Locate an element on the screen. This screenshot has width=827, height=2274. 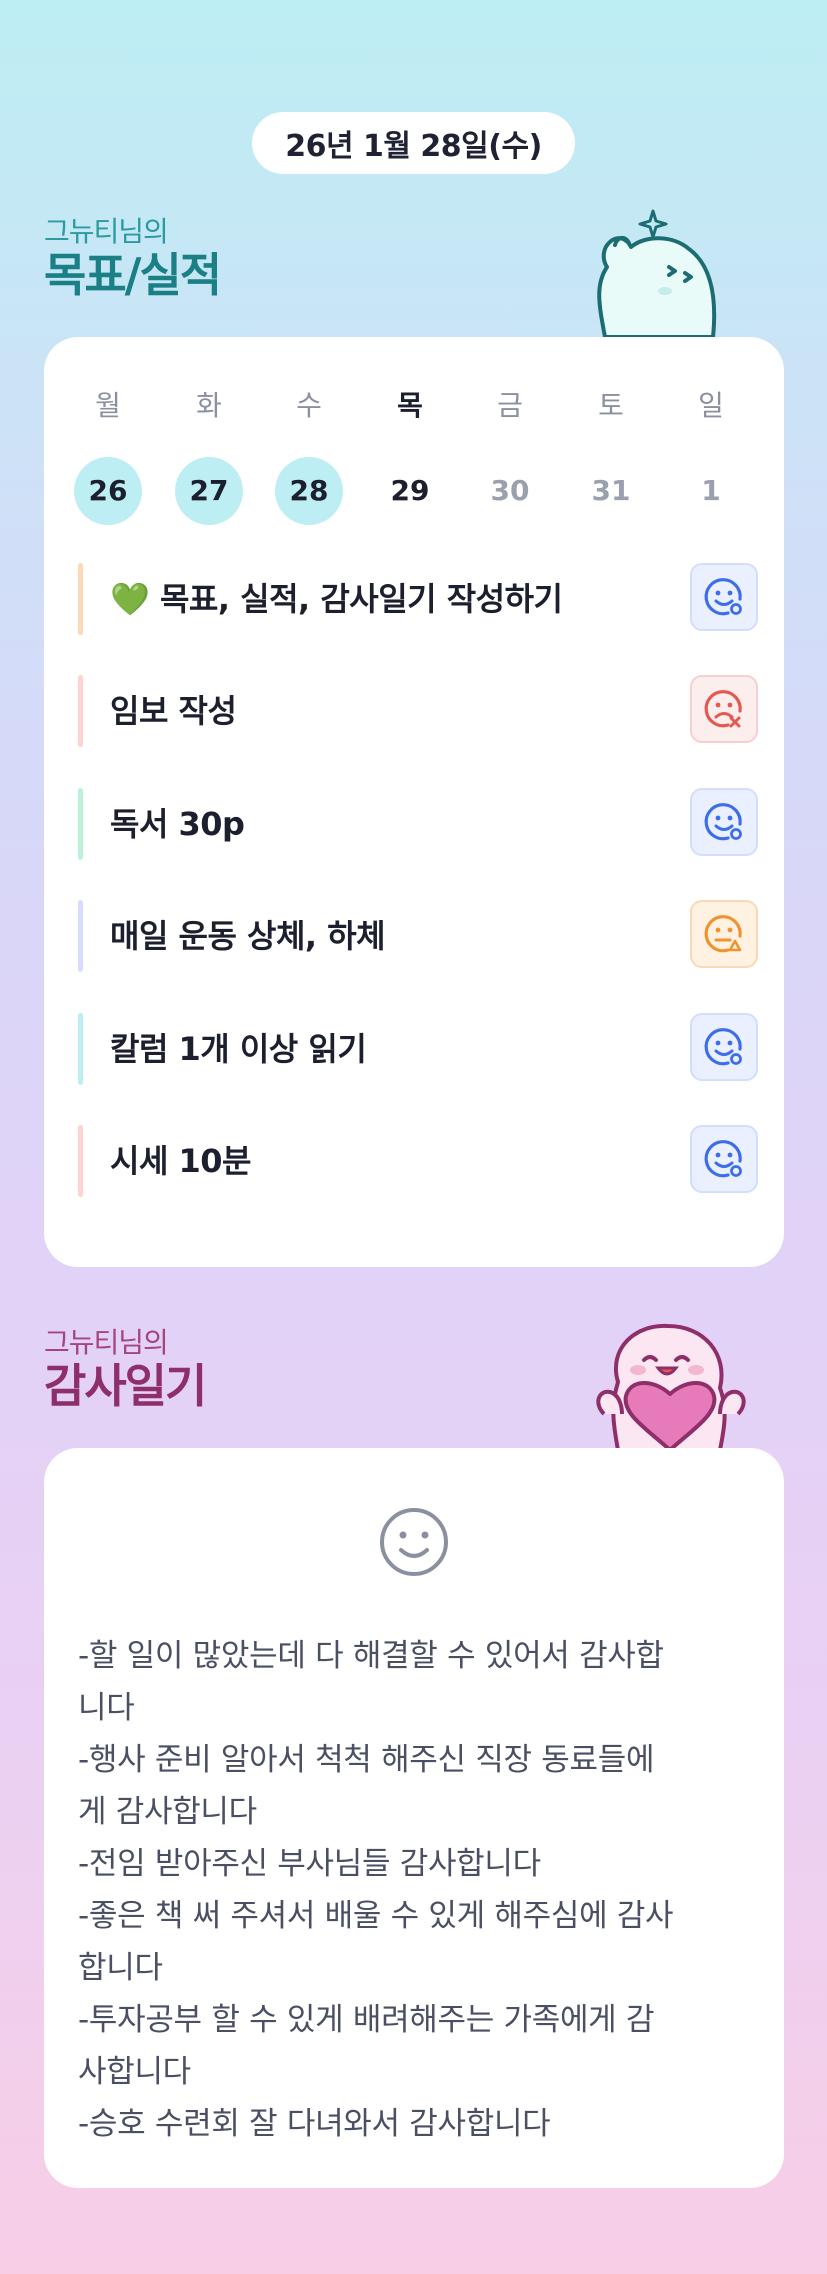
diary-line: 니다 is located at coordinates (106, 1708).